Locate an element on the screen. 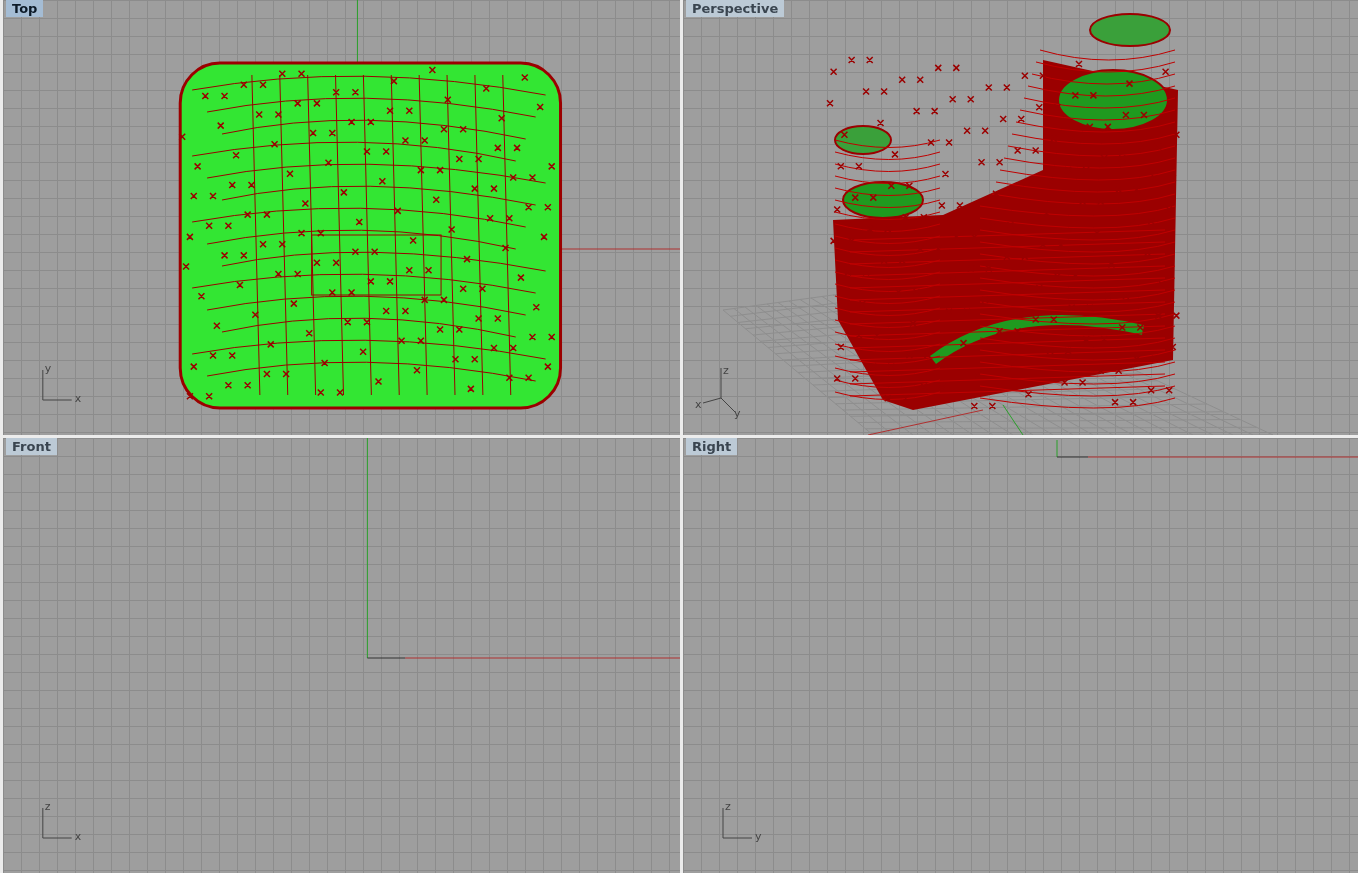 This screenshot has width=1358, height=873. axis-icon is located at coordinates (719, 390).